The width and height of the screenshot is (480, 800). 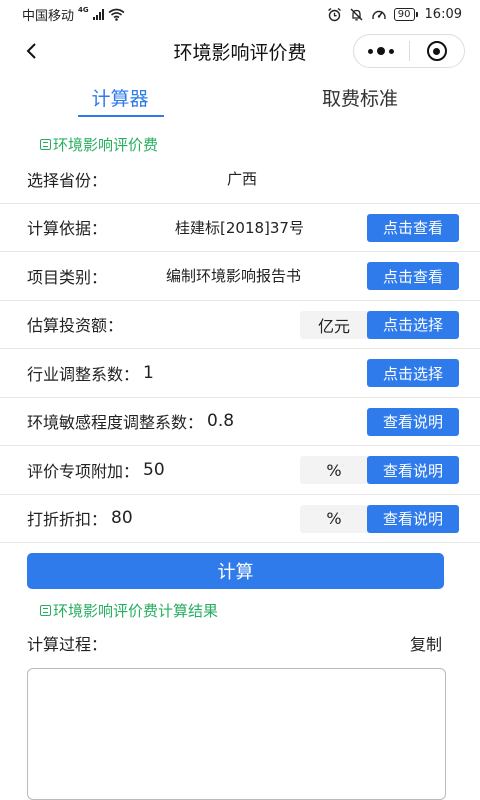 I want to click on status-right: 90 16:09, so click(x=394, y=14).